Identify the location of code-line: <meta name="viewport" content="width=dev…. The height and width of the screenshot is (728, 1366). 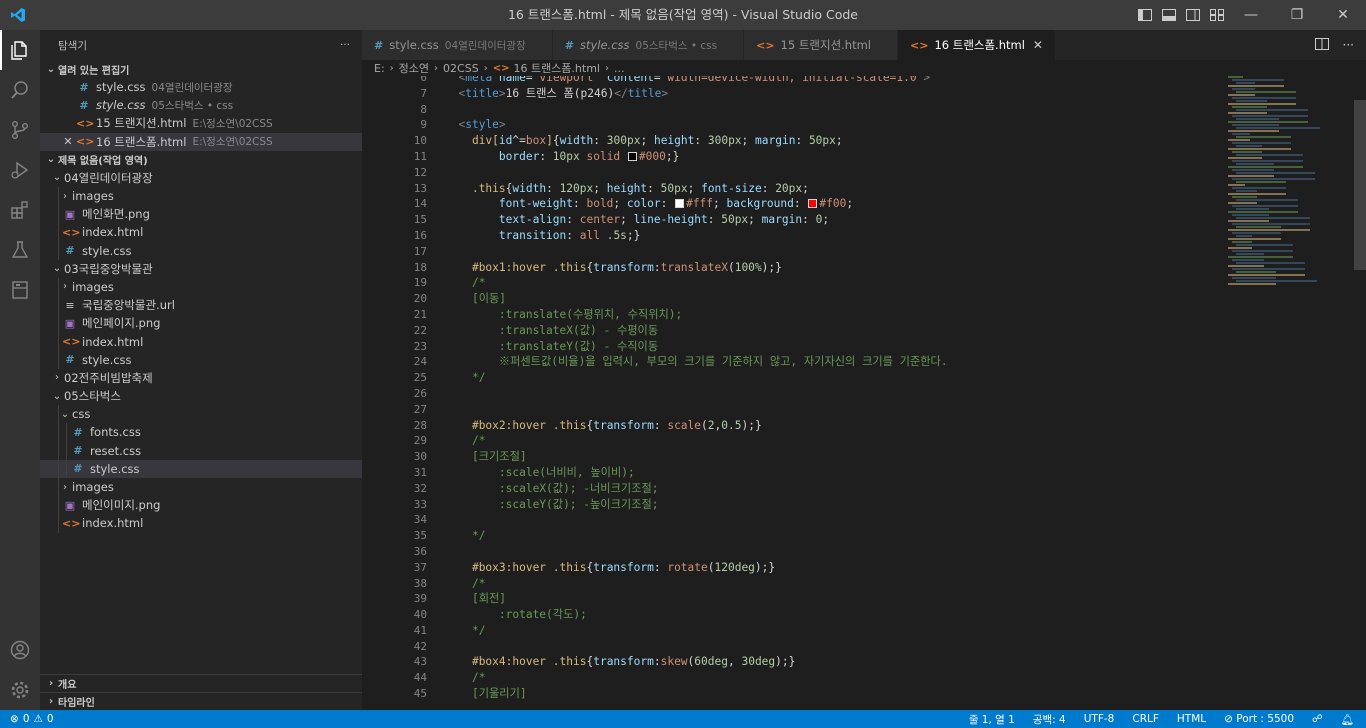
(835, 81).